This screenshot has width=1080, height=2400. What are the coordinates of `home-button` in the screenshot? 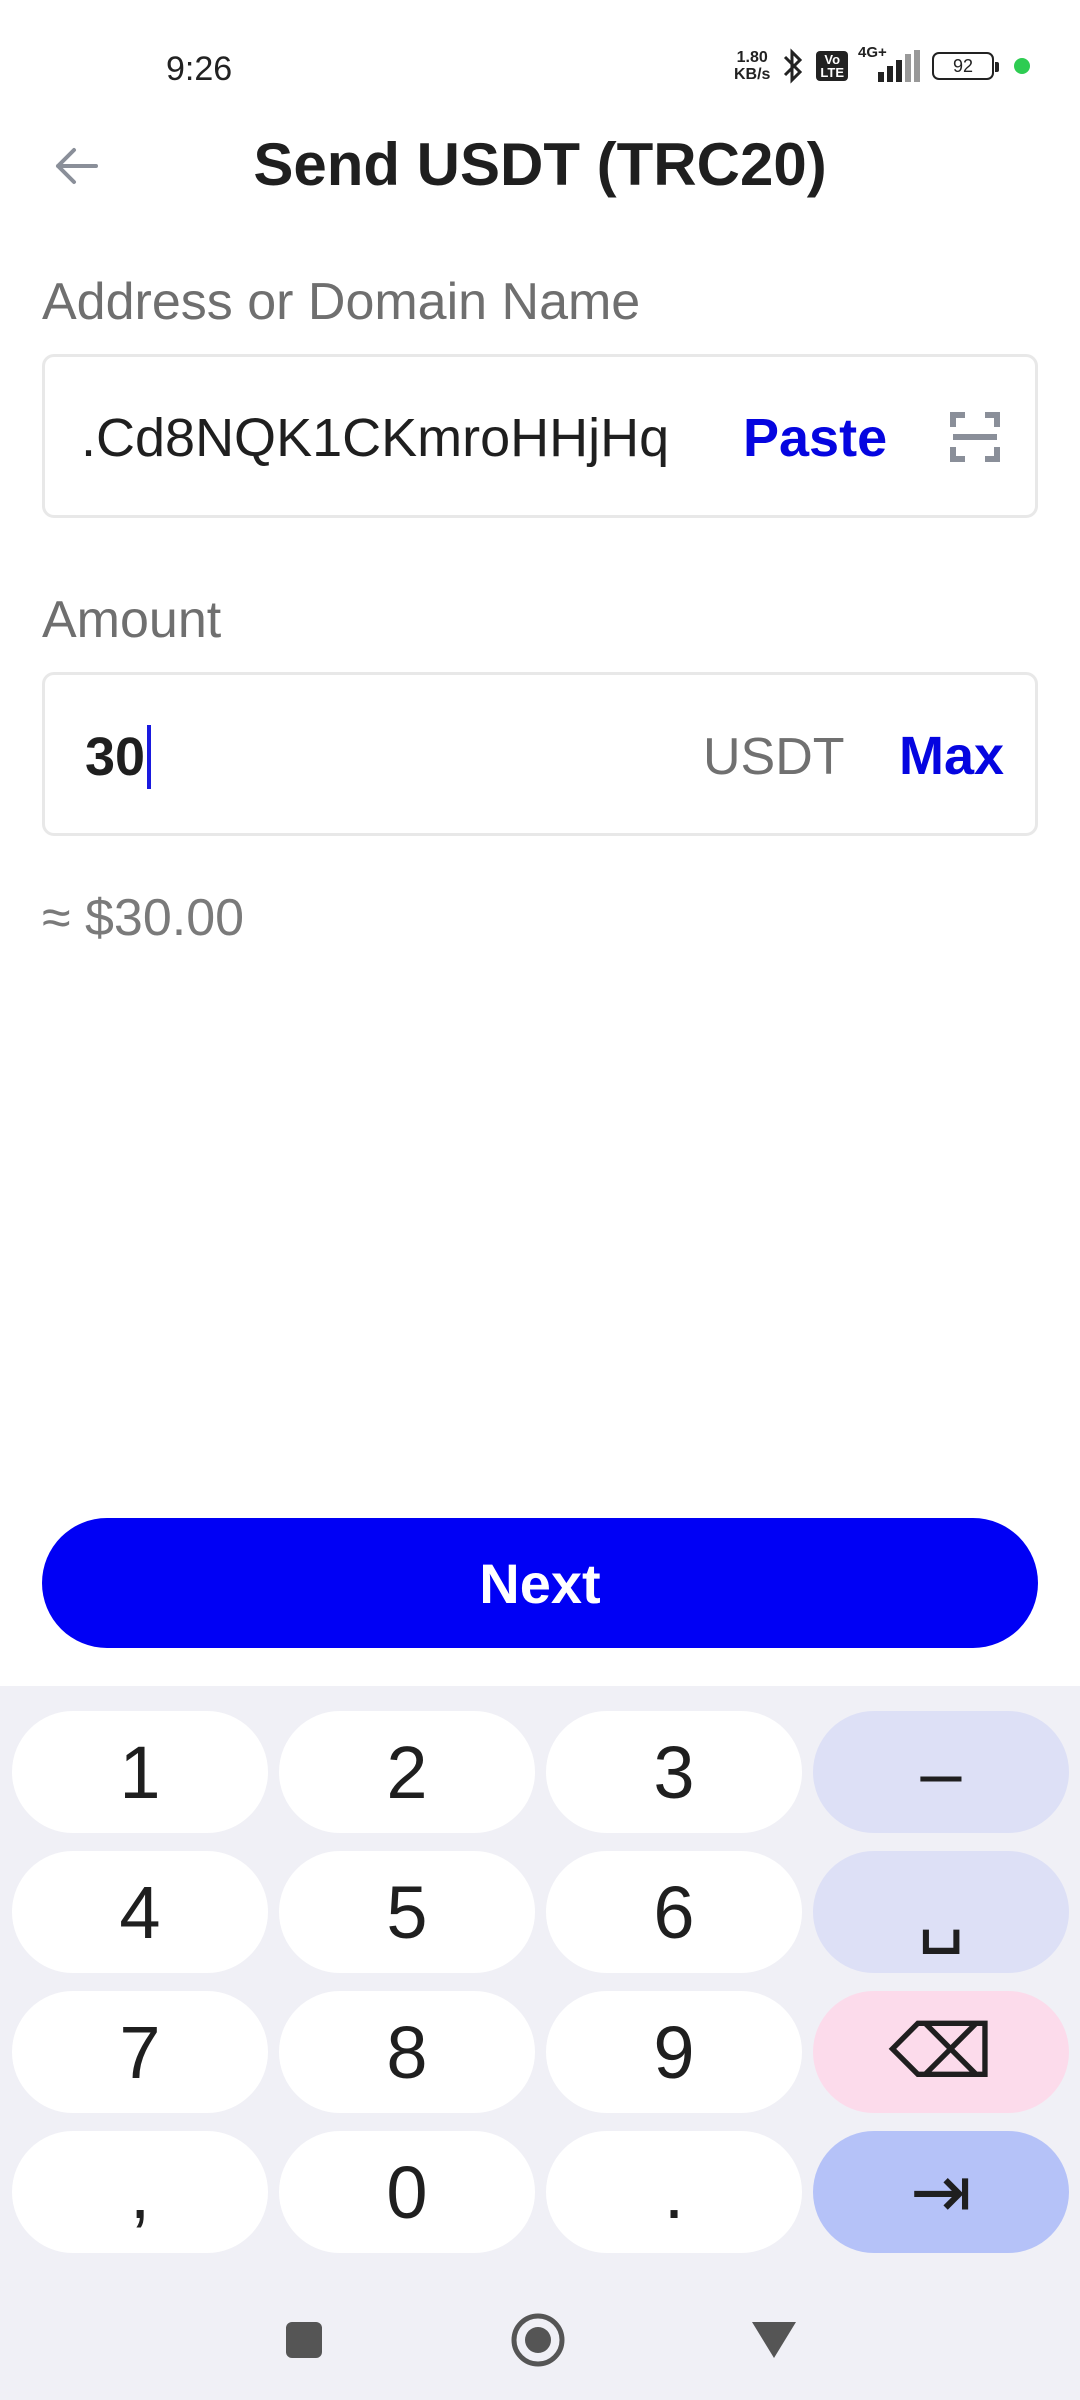 It's located at (538, 2340).